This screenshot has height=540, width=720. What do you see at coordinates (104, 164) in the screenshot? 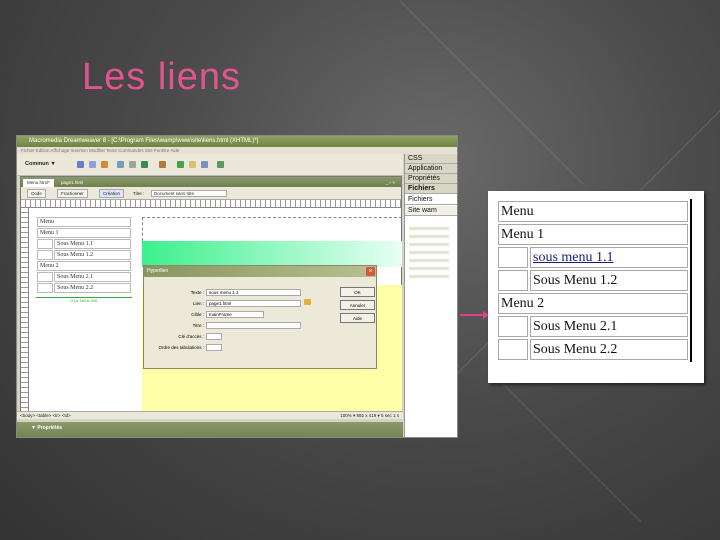
I see `anchor-icon` at bounding box center [104, 164].